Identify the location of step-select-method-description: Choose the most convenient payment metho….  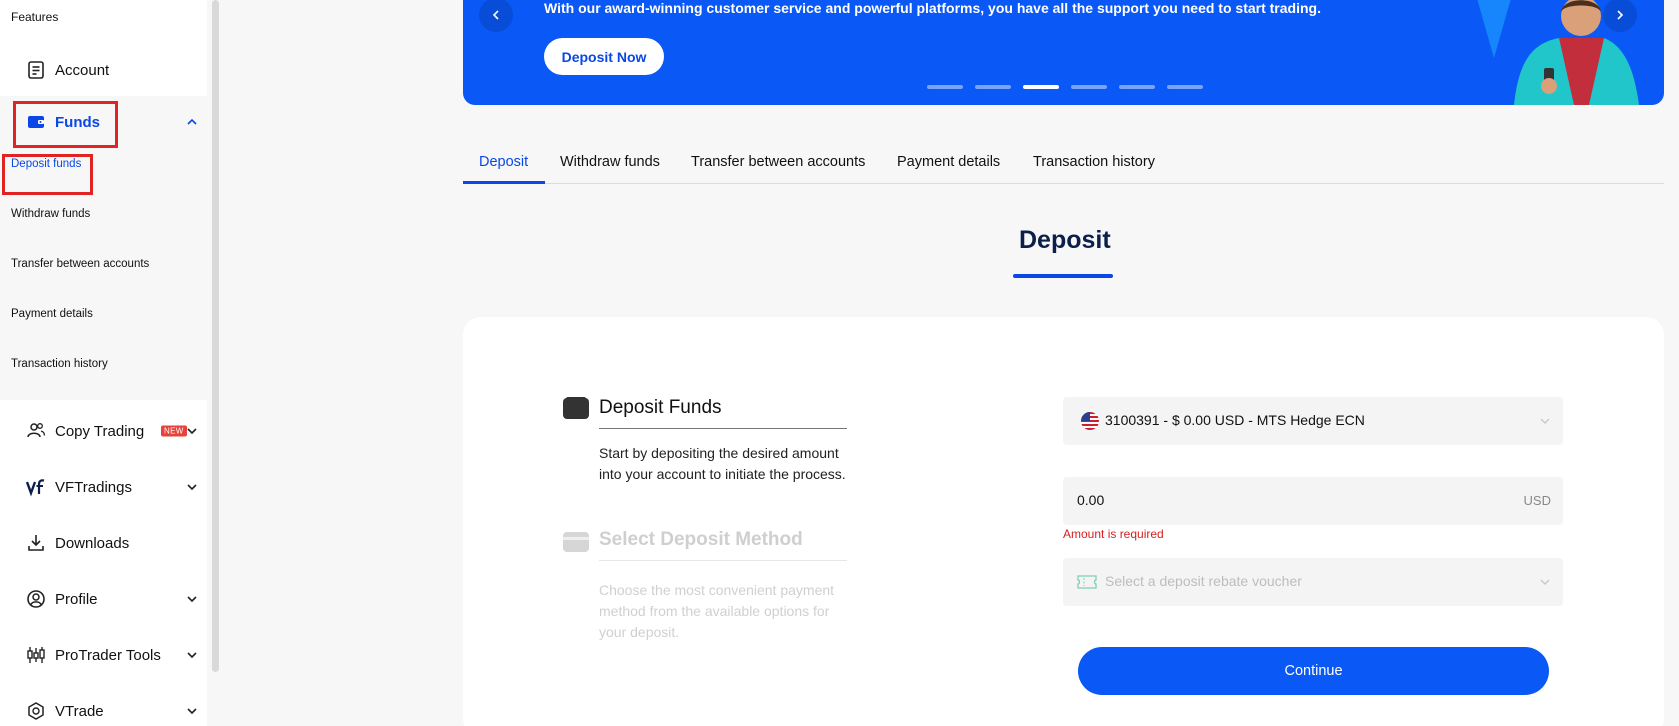
(716, 611).